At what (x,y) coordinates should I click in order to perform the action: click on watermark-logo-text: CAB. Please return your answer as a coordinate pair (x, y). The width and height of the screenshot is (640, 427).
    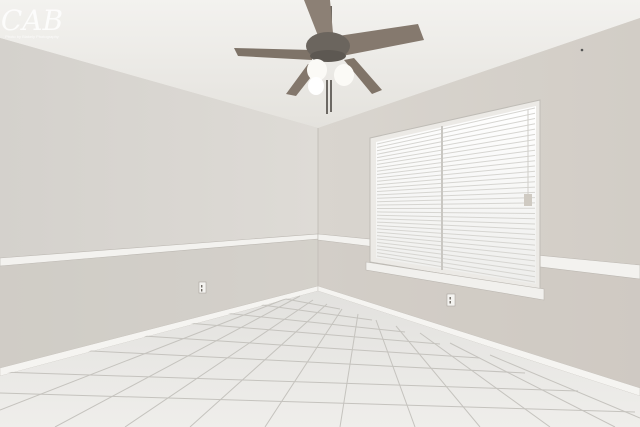
    Looking at the image, I should click on (32, 20).